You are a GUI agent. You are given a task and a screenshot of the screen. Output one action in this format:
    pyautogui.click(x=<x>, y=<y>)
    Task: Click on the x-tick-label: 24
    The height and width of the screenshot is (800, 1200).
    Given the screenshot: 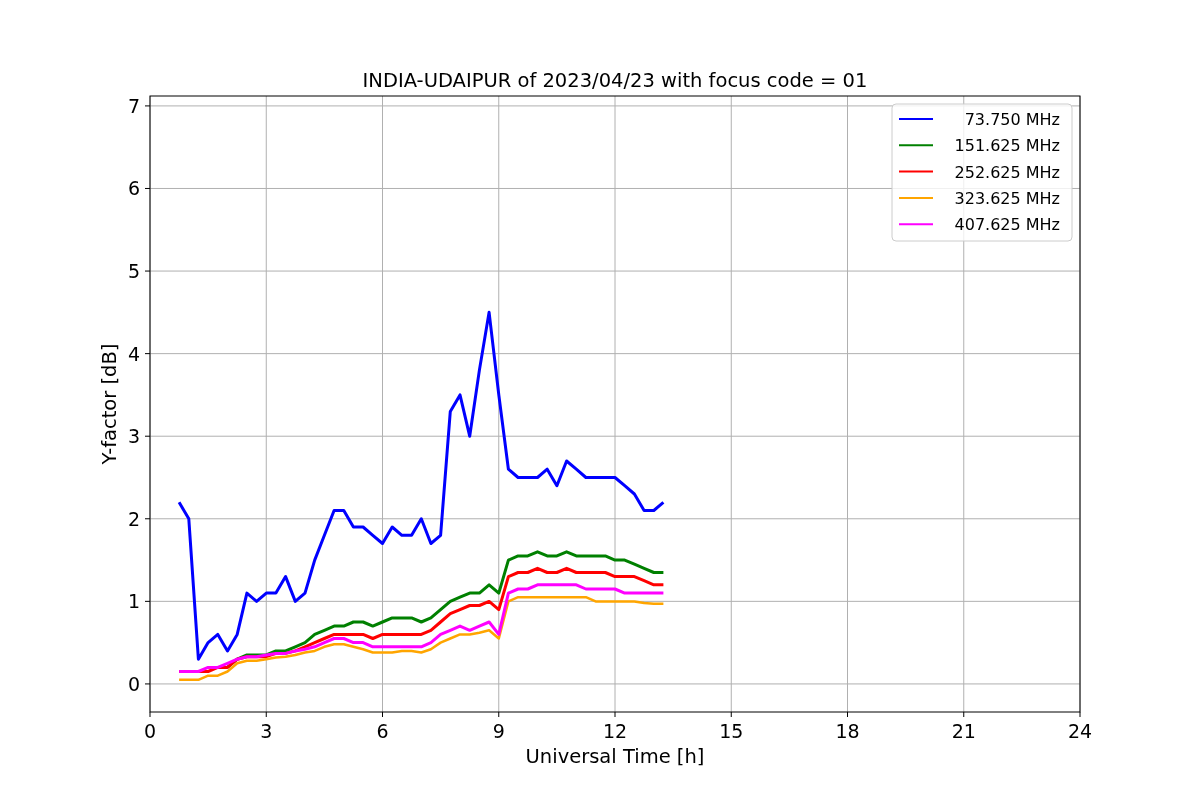 What is the action you would take?
    pyautogui.click(x=1080, y=731)
    